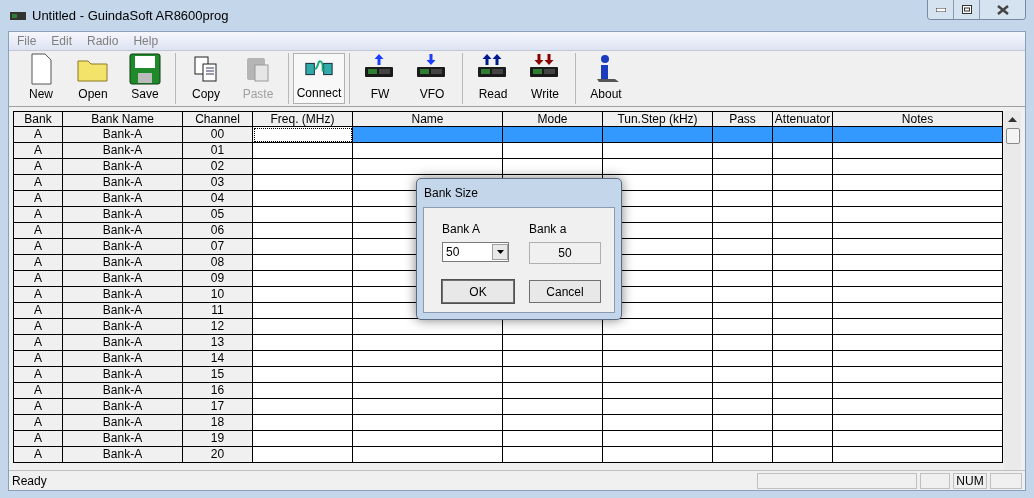 The width and height of the screenshot is (1034, 498). I want to click on bank-size-value: 50, so click(565, 253).